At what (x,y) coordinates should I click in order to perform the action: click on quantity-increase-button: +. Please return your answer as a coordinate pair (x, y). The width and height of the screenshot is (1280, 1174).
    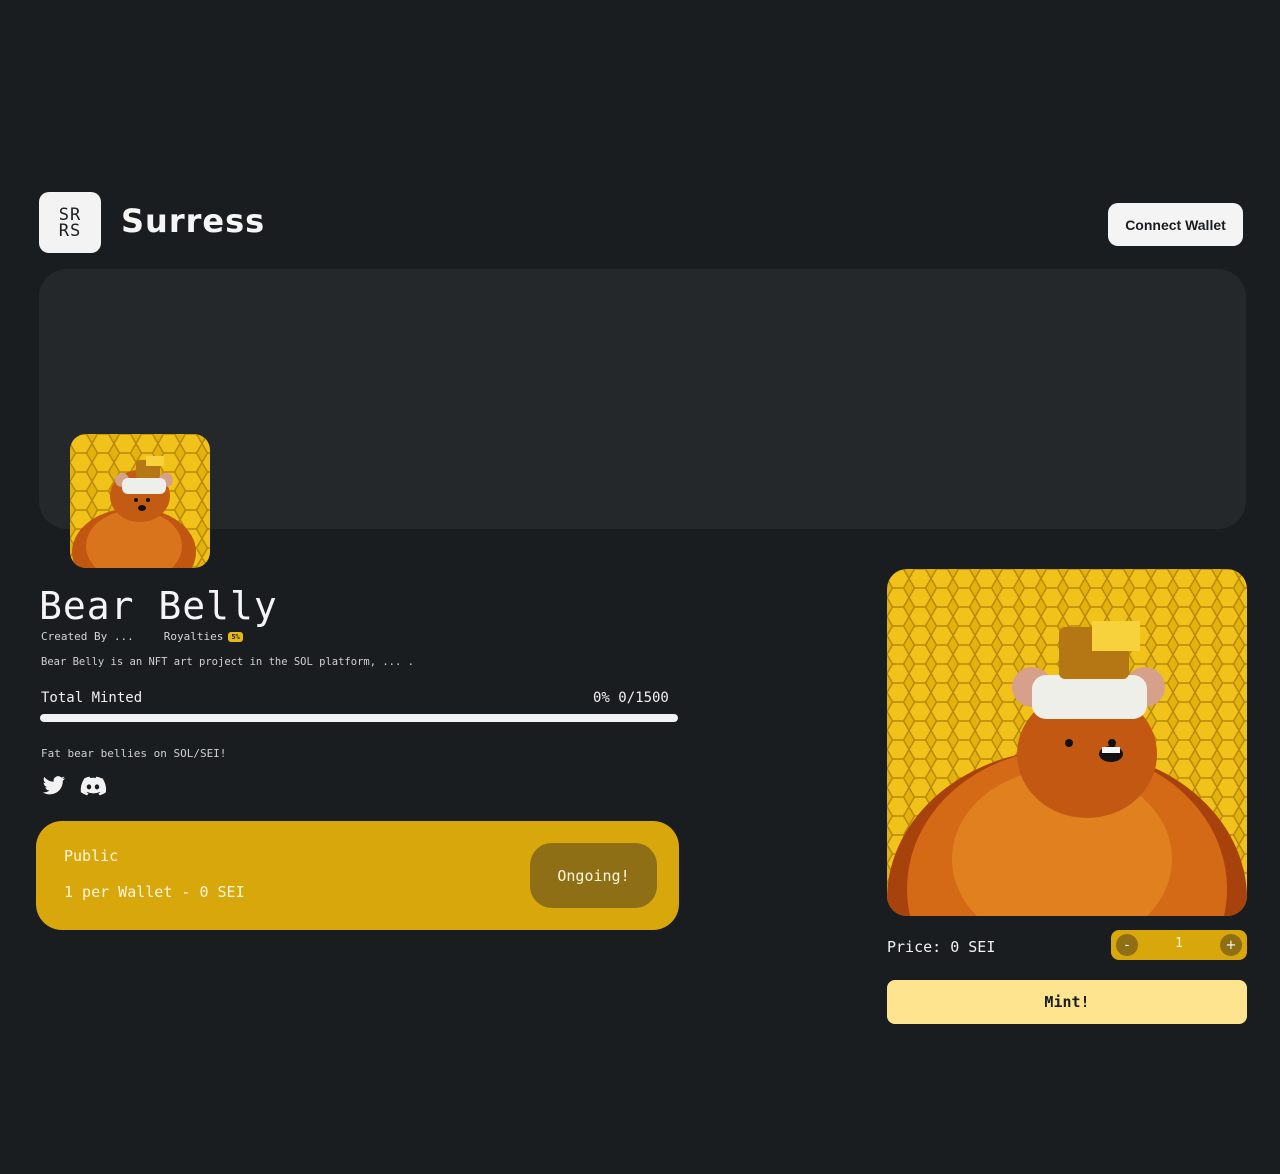
    Looking at the image, I should click on (1231, 945).